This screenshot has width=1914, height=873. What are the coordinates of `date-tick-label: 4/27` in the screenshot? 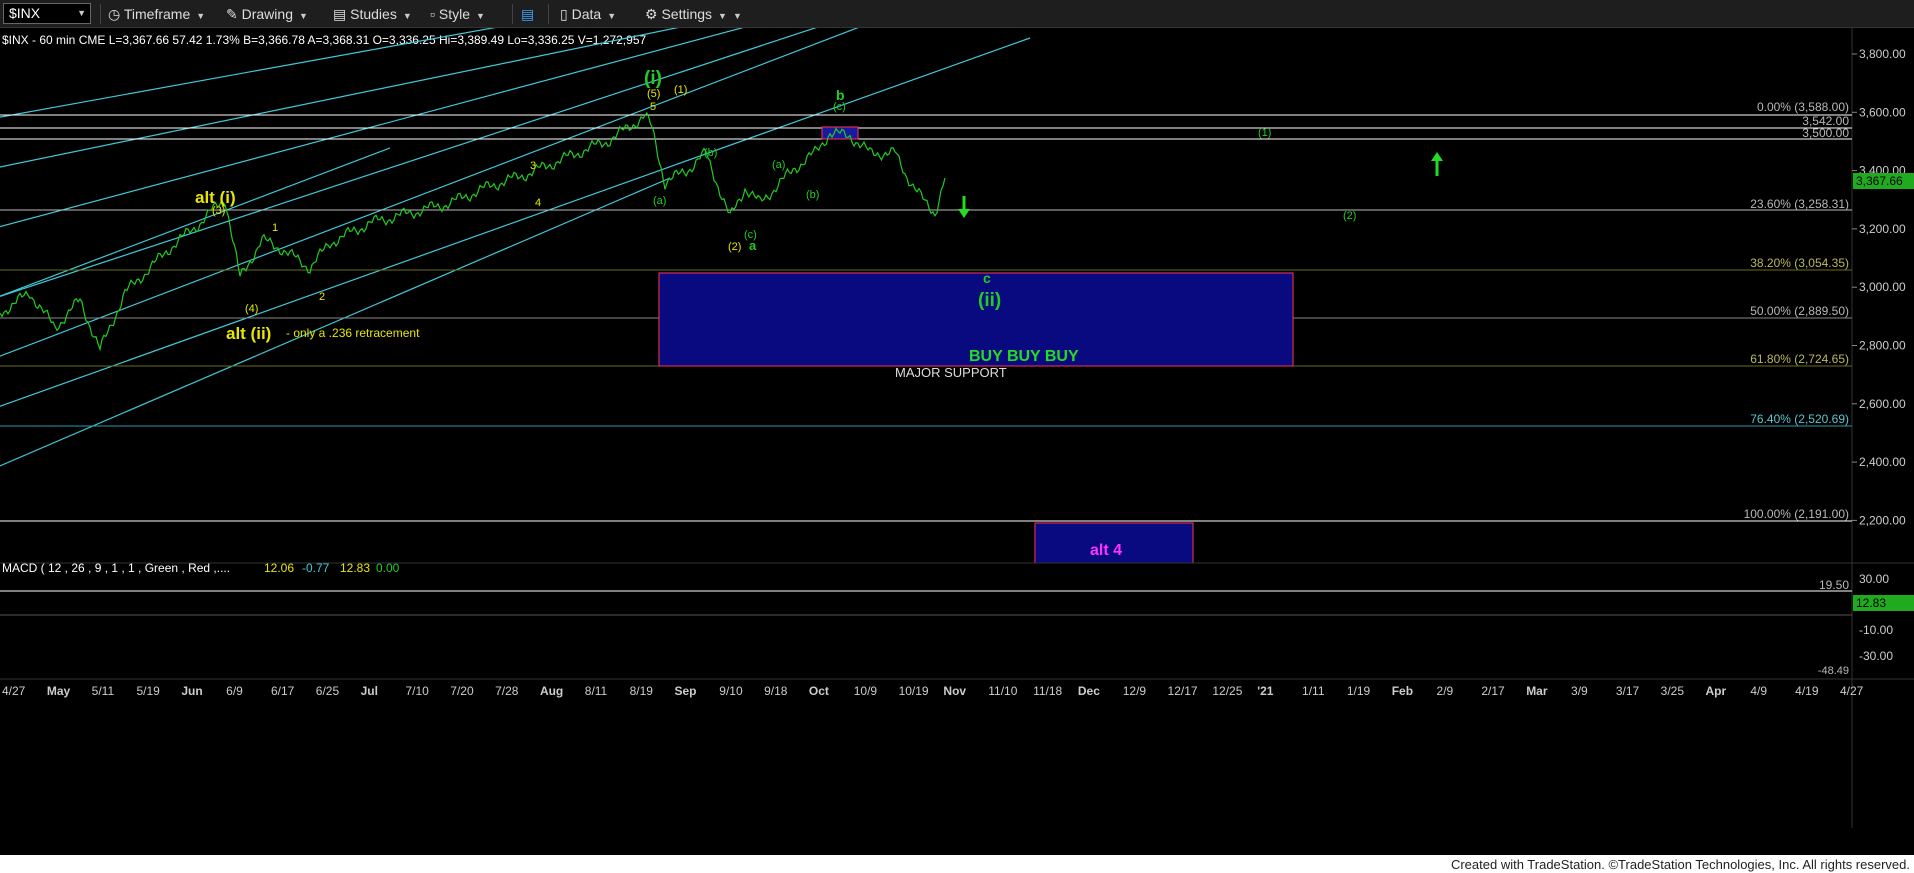 It's located at (14, 691).